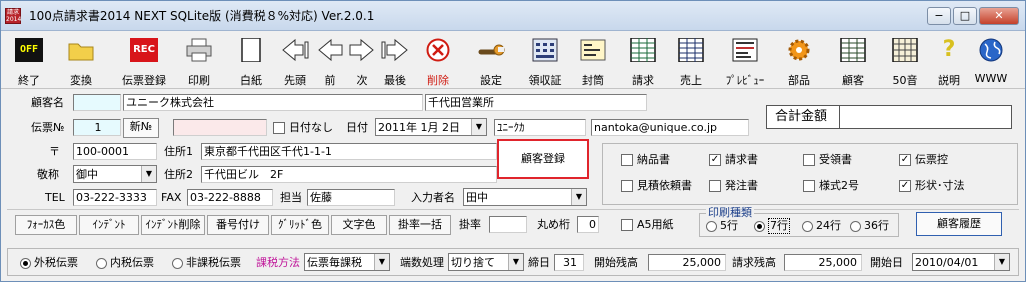 This screenshot has width=1026, height=282. I want to click on tax-method-label: 課税方法, so click(278, 262).